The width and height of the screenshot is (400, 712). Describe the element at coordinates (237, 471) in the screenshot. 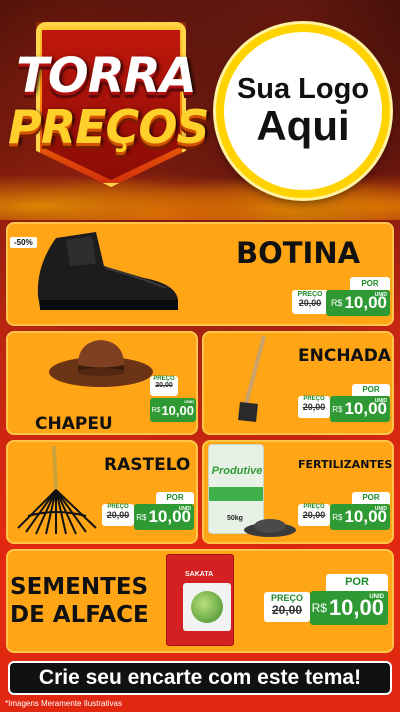

I see `fertilizer-bag-brand: Produtive` at that location.